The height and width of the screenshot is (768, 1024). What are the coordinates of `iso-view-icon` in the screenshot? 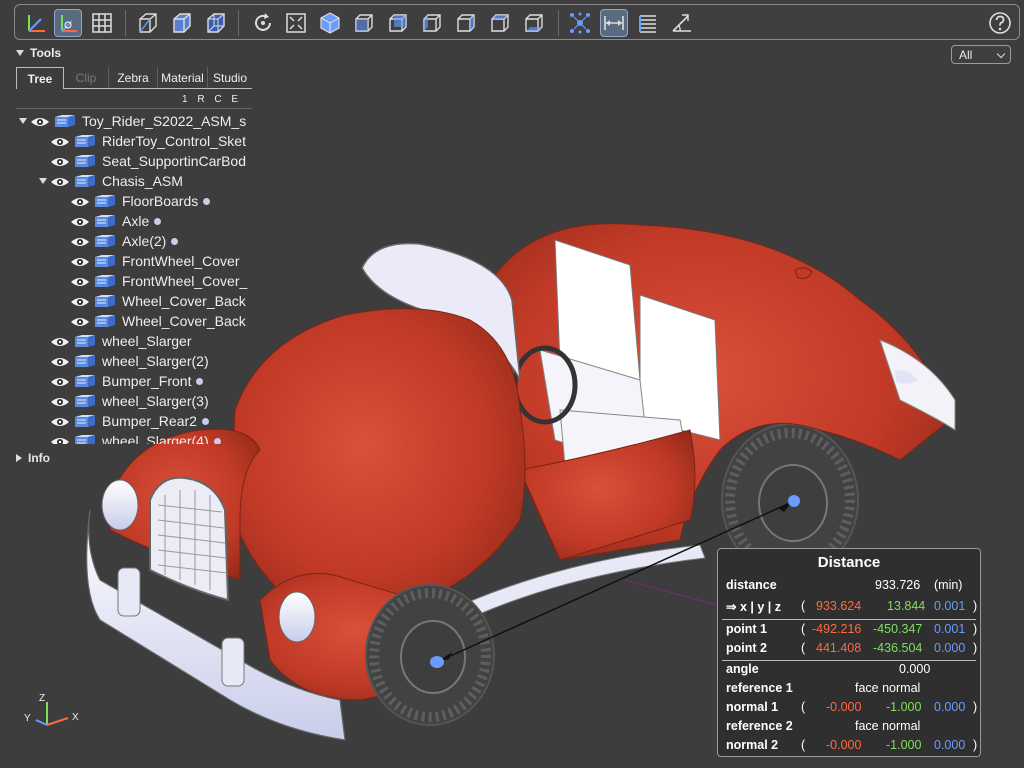 It's located at (330, 23).